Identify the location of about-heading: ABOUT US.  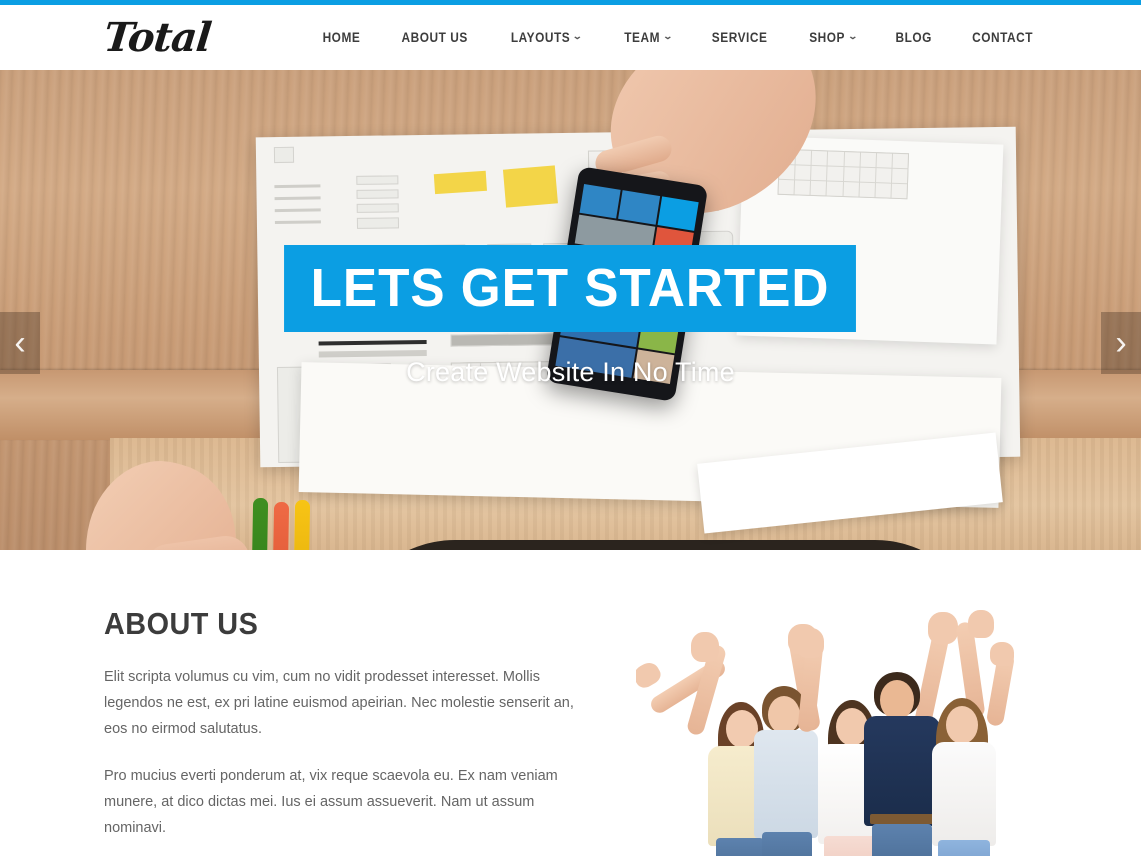
(181, 623).